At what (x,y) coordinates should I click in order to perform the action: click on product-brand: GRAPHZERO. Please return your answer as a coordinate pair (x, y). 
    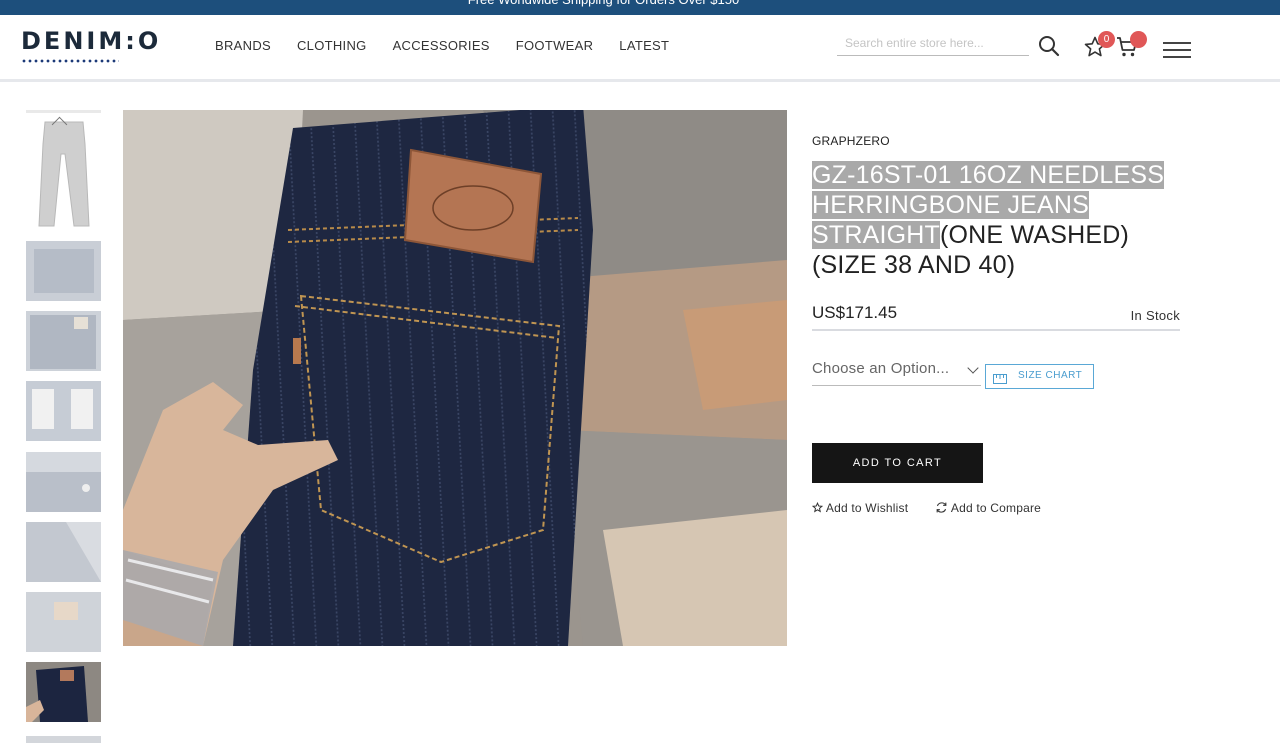
    Looking at the image, I should click on (851, 141).